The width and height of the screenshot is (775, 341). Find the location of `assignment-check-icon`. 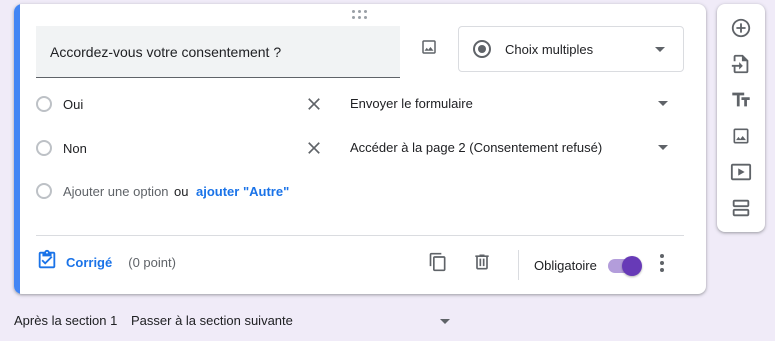

assignment-check-icon is located at coordinates (47, 262).